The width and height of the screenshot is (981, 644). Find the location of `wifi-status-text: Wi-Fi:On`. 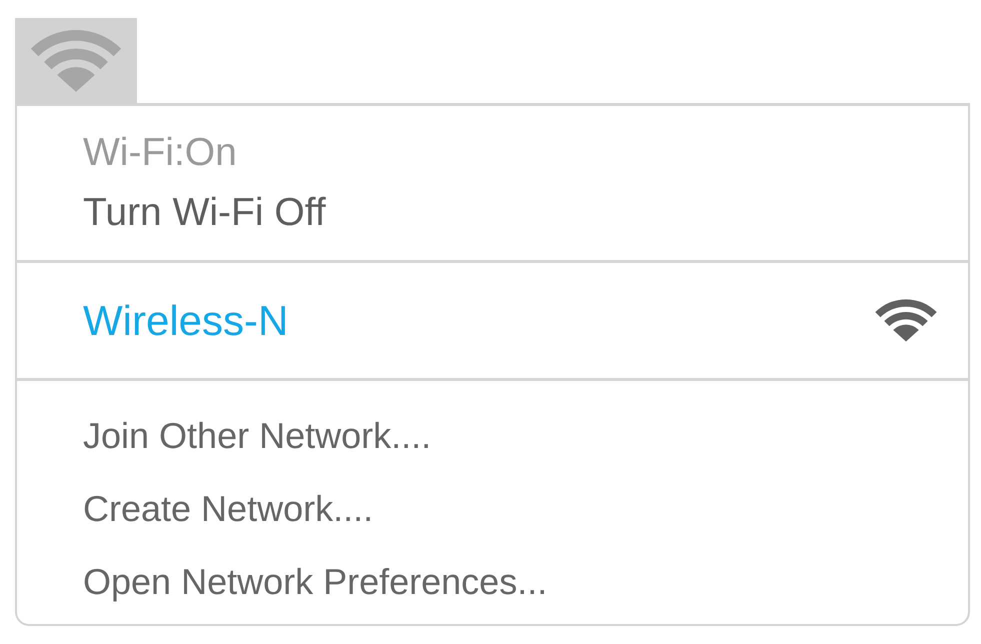

wifi-status-text: Wi-Fi:On is located at coordinates (159, 153).